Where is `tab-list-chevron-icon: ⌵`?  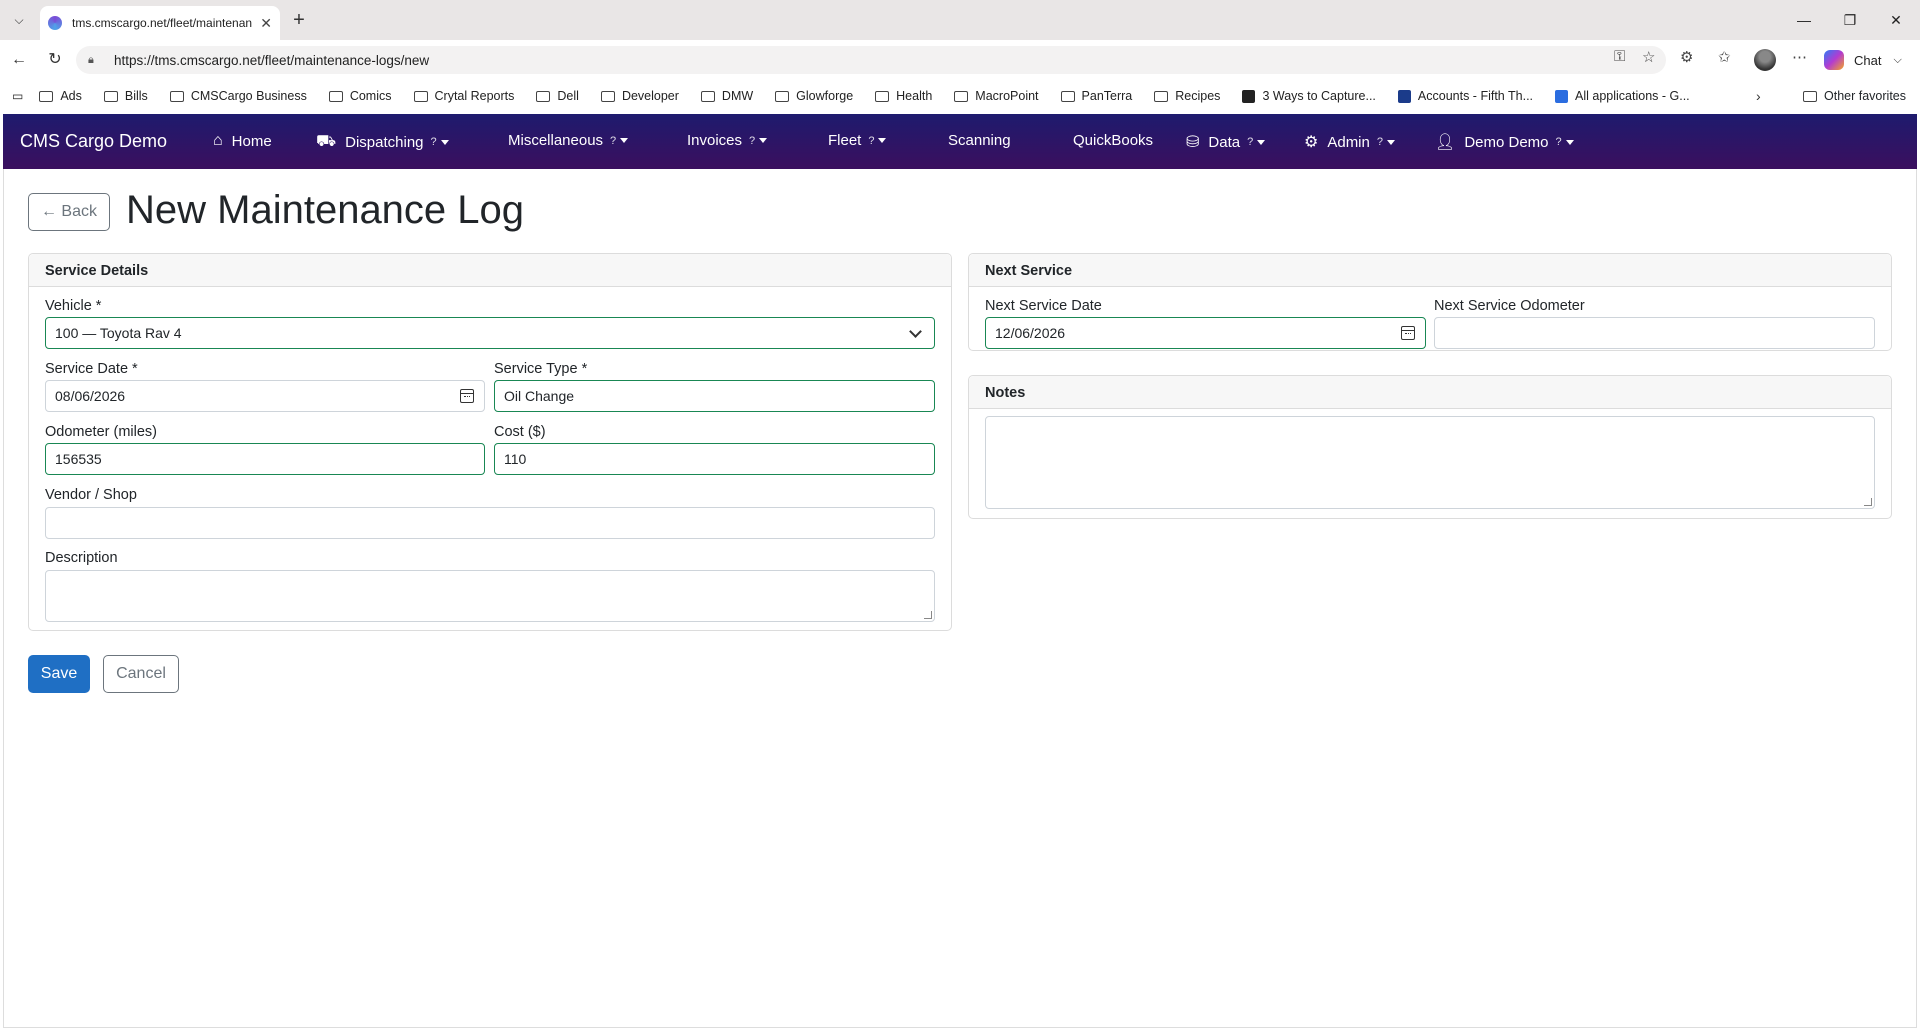
tab-list-chevron-icon: ⌵ is located at coordinates (19, 20).